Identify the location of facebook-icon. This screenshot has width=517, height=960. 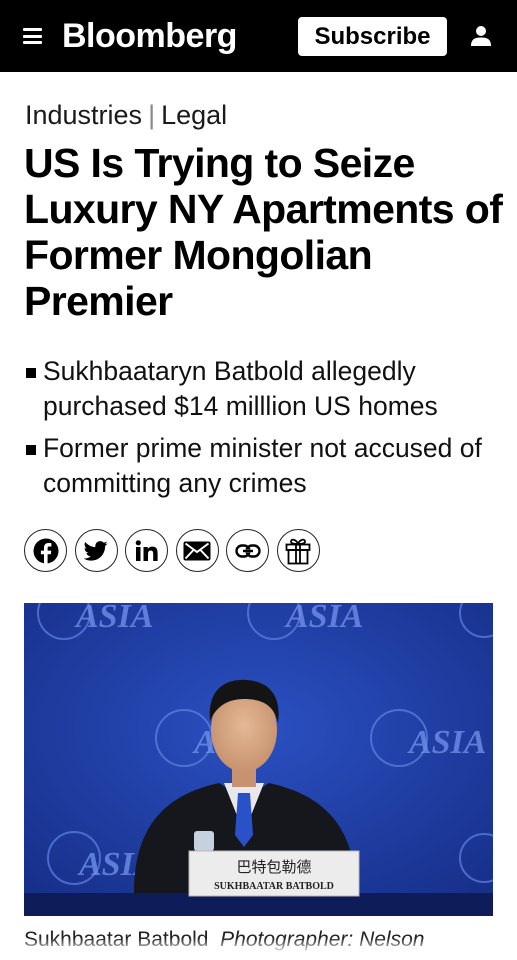
(45, 551).